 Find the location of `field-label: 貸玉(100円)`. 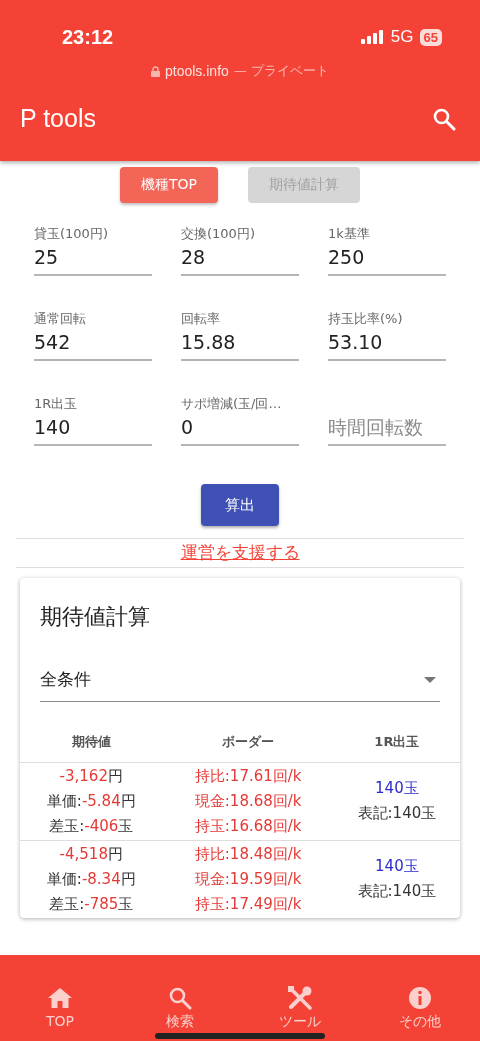

field-label: 貸玉(100円) is located at coordinates (71, 233).